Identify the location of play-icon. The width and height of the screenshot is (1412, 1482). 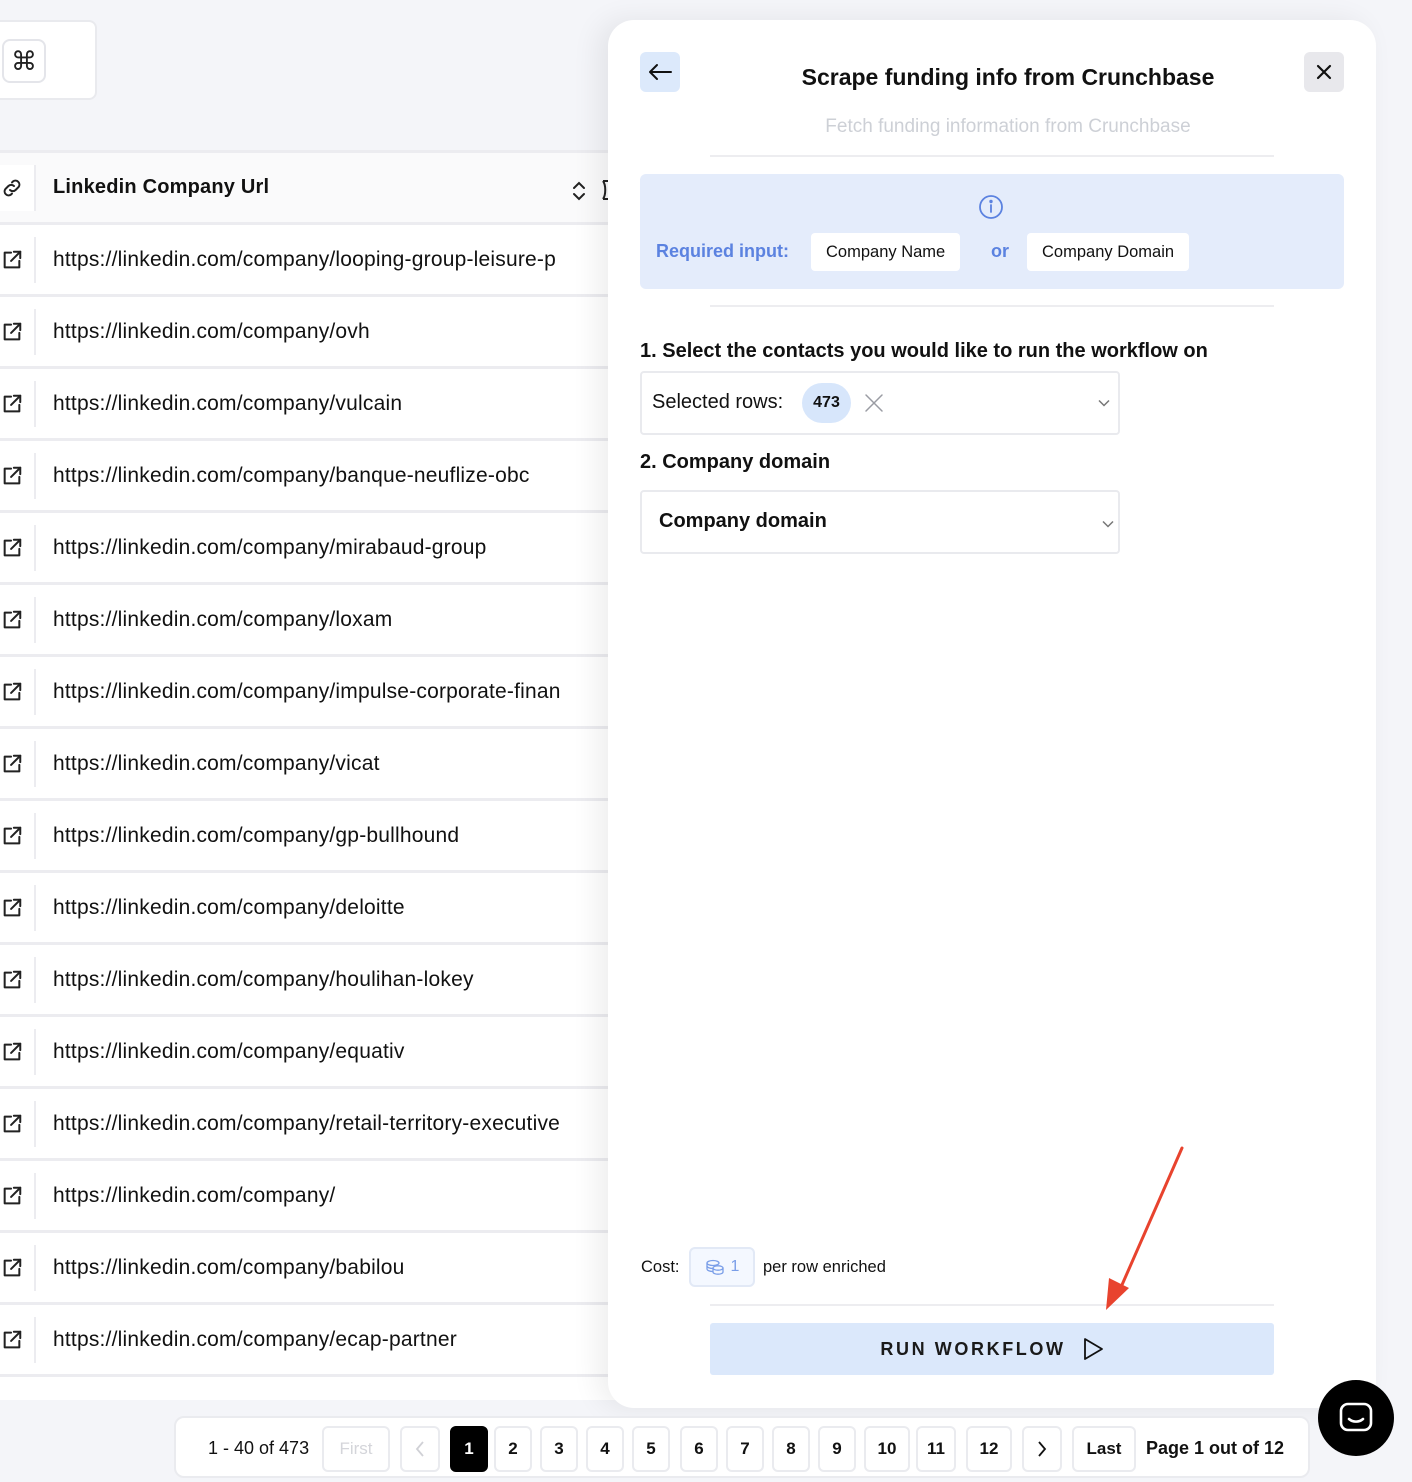
(1093, 1349).